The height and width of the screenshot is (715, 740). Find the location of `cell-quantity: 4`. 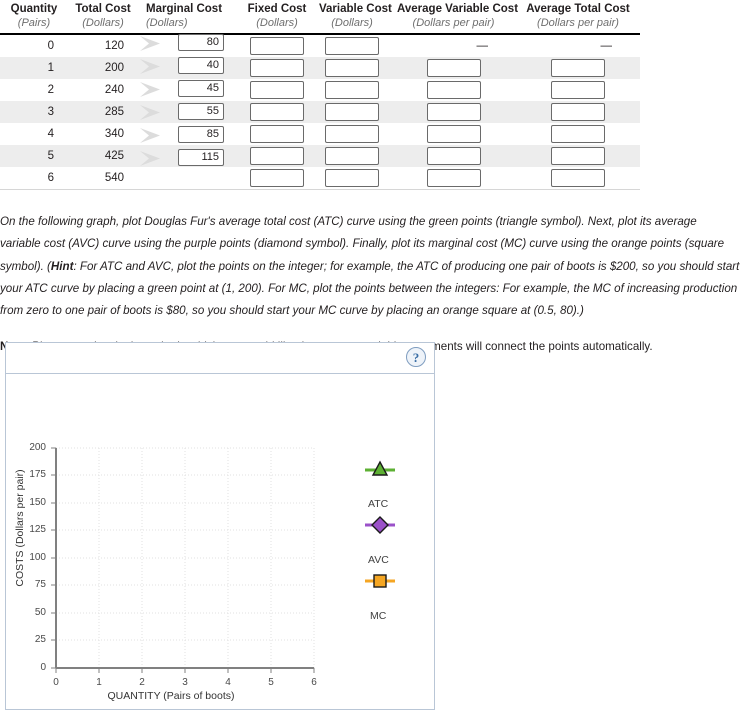

cell-quantity: 4 is located at coordinates (50, 134).